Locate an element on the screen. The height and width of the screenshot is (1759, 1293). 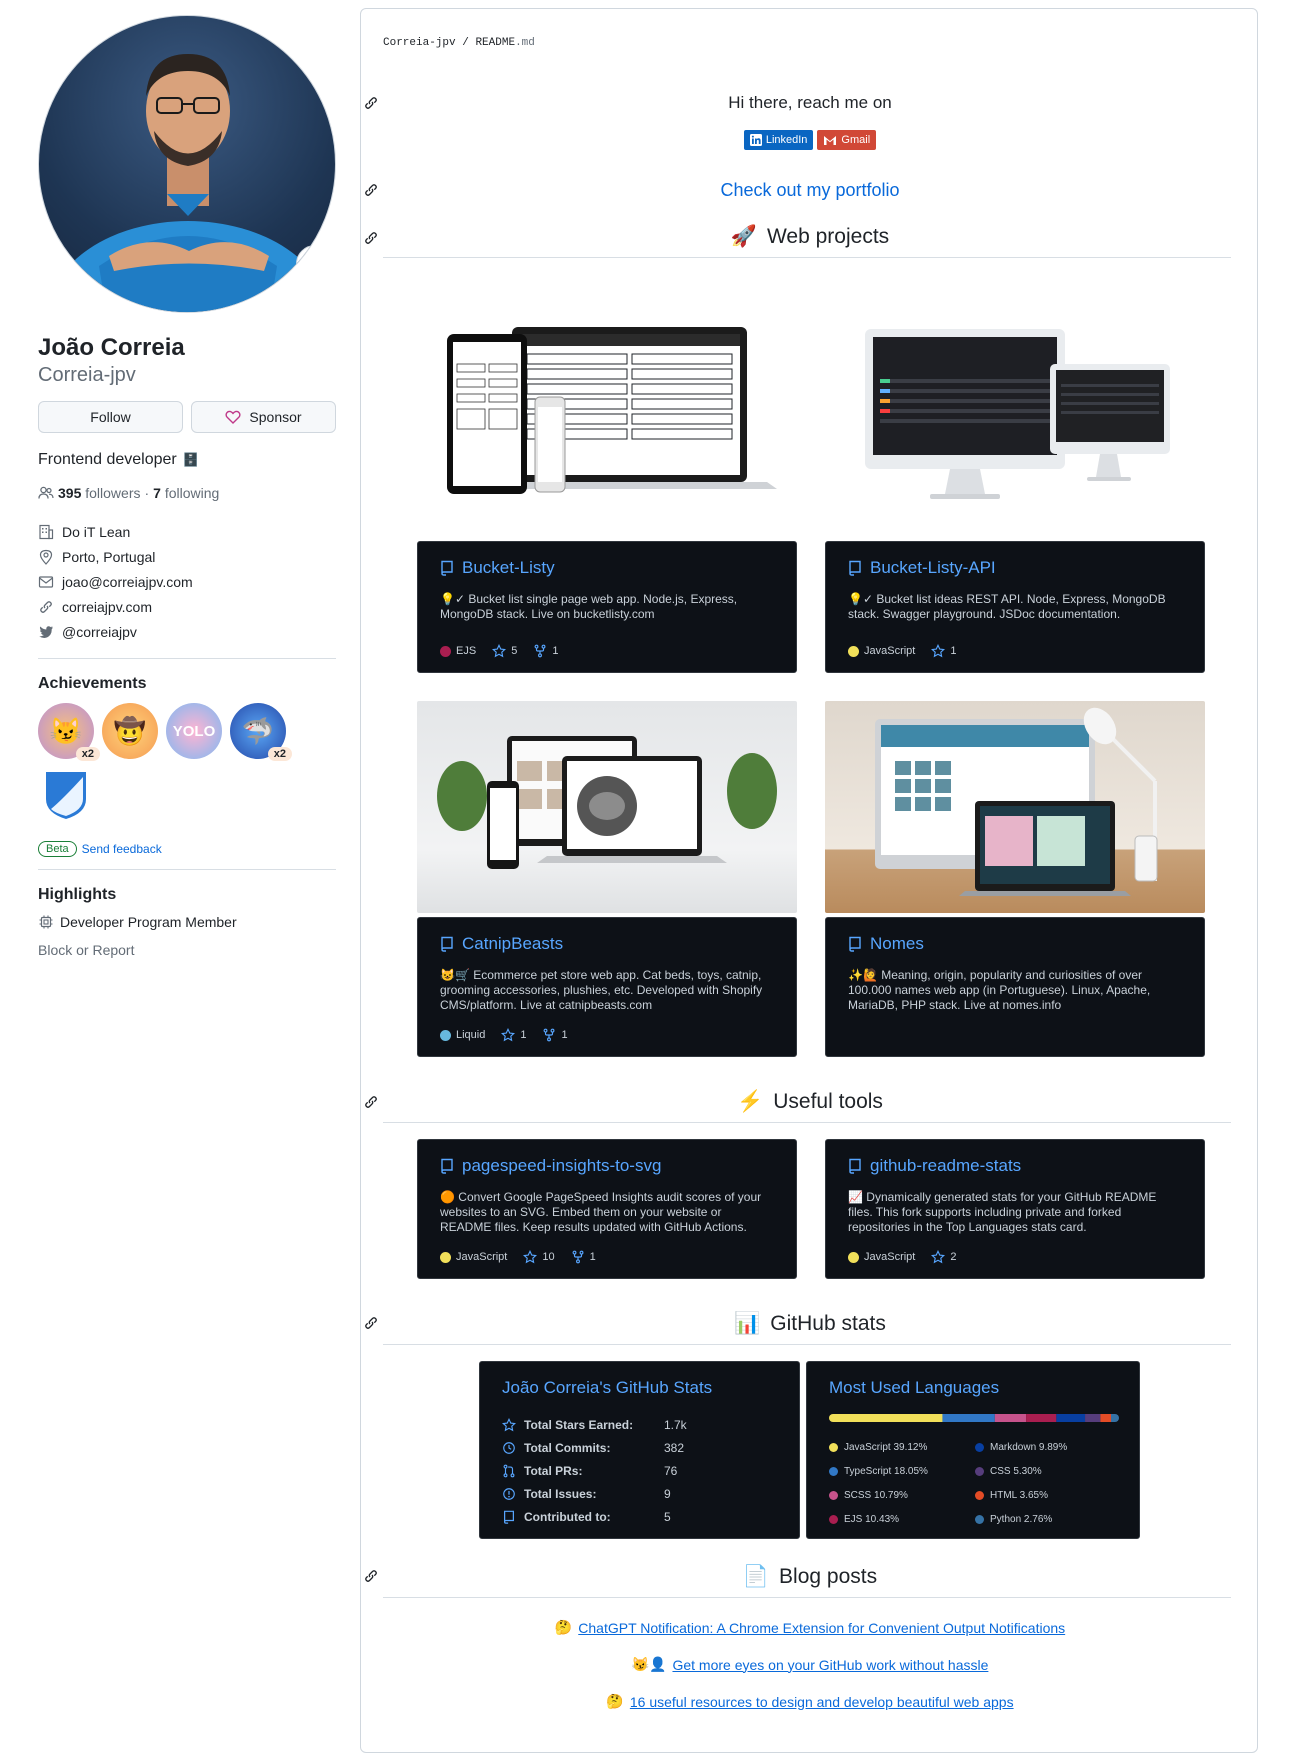
language-legend-item: CSS 5.30% is located at coordinates (1008, 1471).